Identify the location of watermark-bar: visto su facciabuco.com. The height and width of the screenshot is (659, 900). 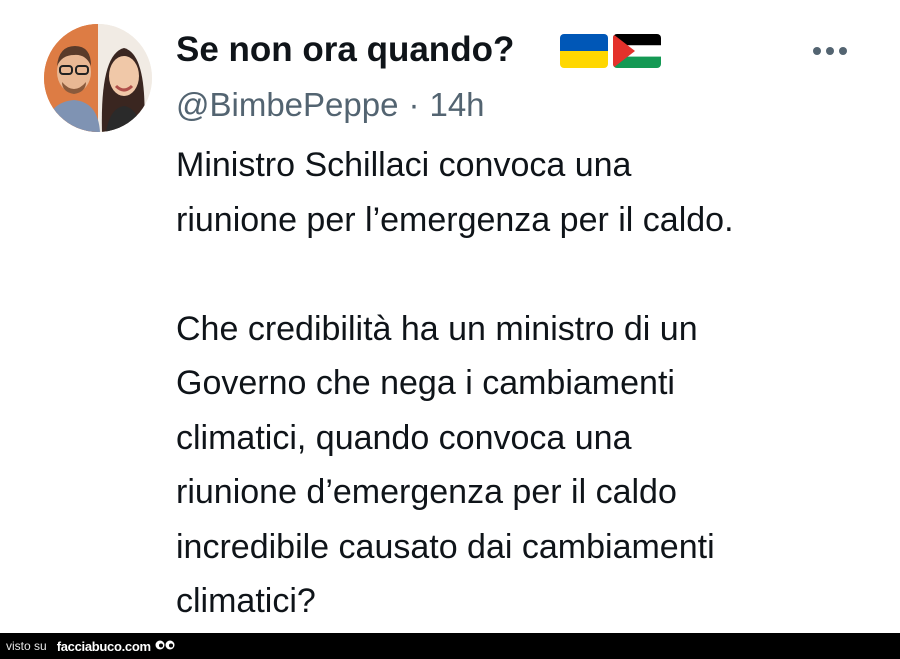
(450, 646).